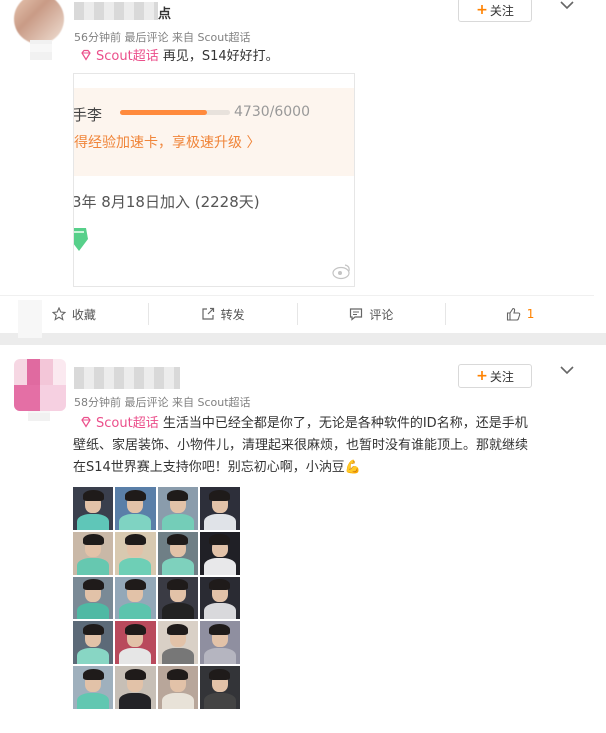 The image size is (606, 733). I want to click on avatar-mosaic, so click(40, 398).